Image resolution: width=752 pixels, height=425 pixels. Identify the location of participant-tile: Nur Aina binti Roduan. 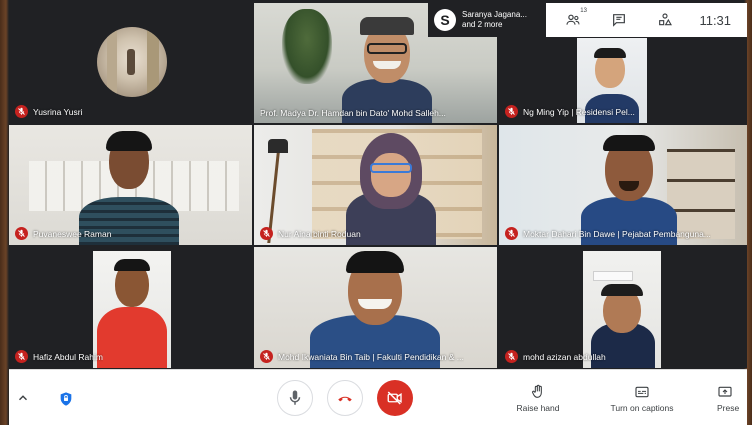
(375, 185).